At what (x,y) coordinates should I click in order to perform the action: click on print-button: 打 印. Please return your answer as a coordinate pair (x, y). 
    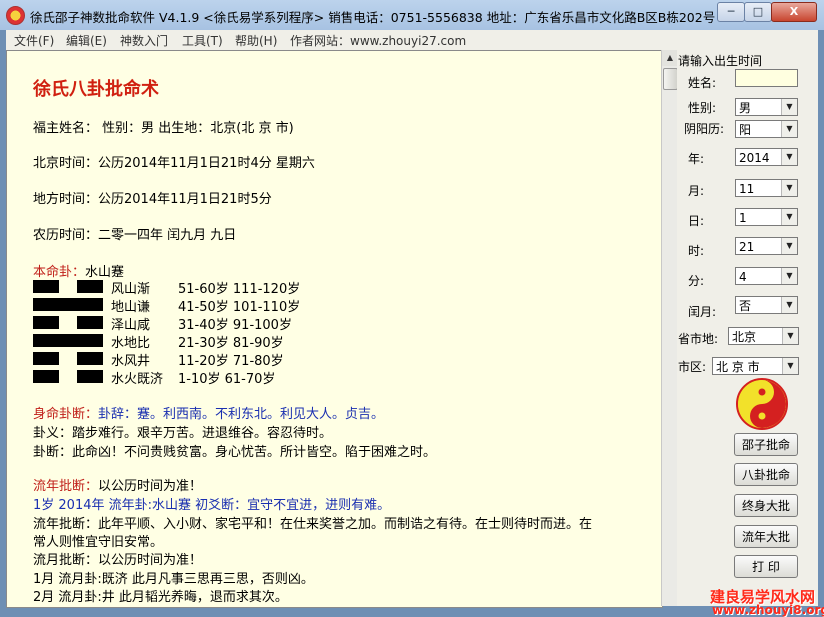
    Looking at the image, I should click on (766, 566).